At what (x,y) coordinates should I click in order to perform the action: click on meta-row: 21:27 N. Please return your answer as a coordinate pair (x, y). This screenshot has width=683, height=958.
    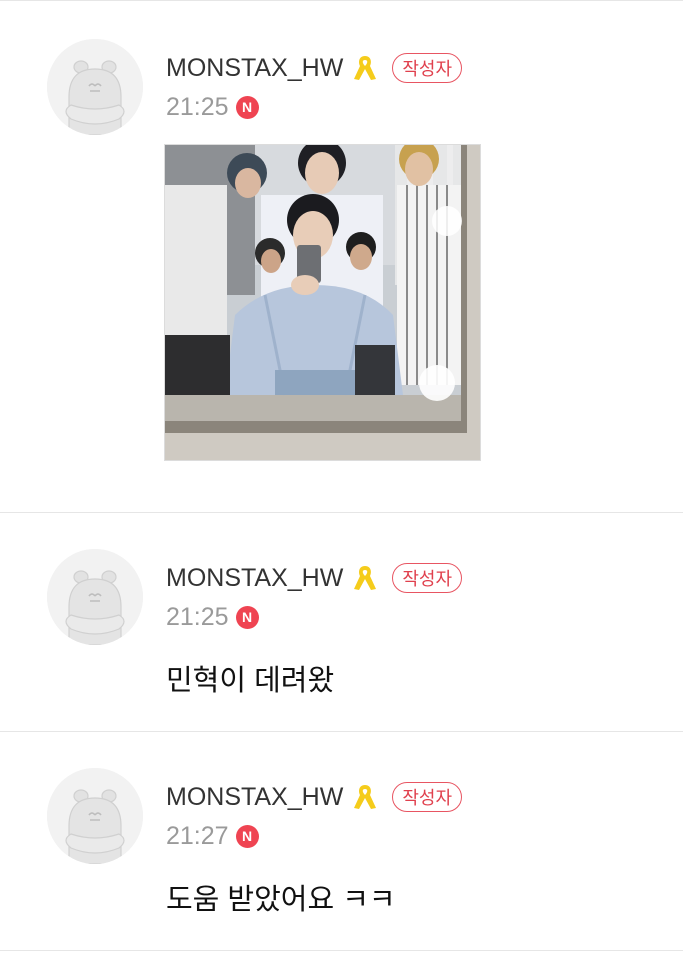
    Looking at the image, I should click on (212, 836).